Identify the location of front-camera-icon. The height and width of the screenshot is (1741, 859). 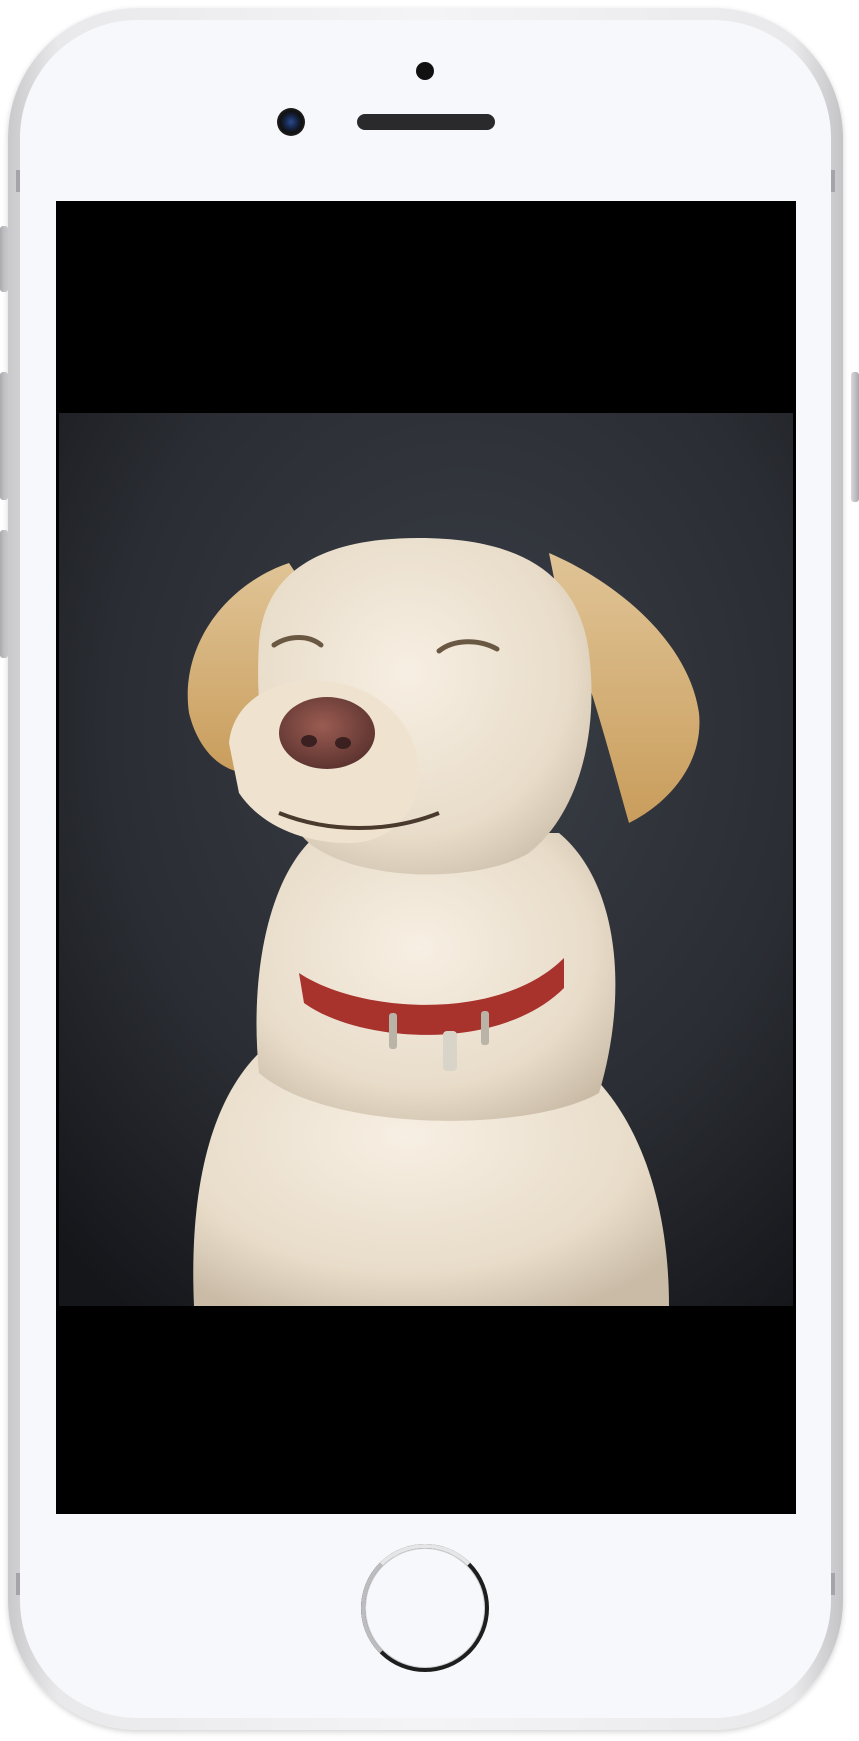
(291, 122).